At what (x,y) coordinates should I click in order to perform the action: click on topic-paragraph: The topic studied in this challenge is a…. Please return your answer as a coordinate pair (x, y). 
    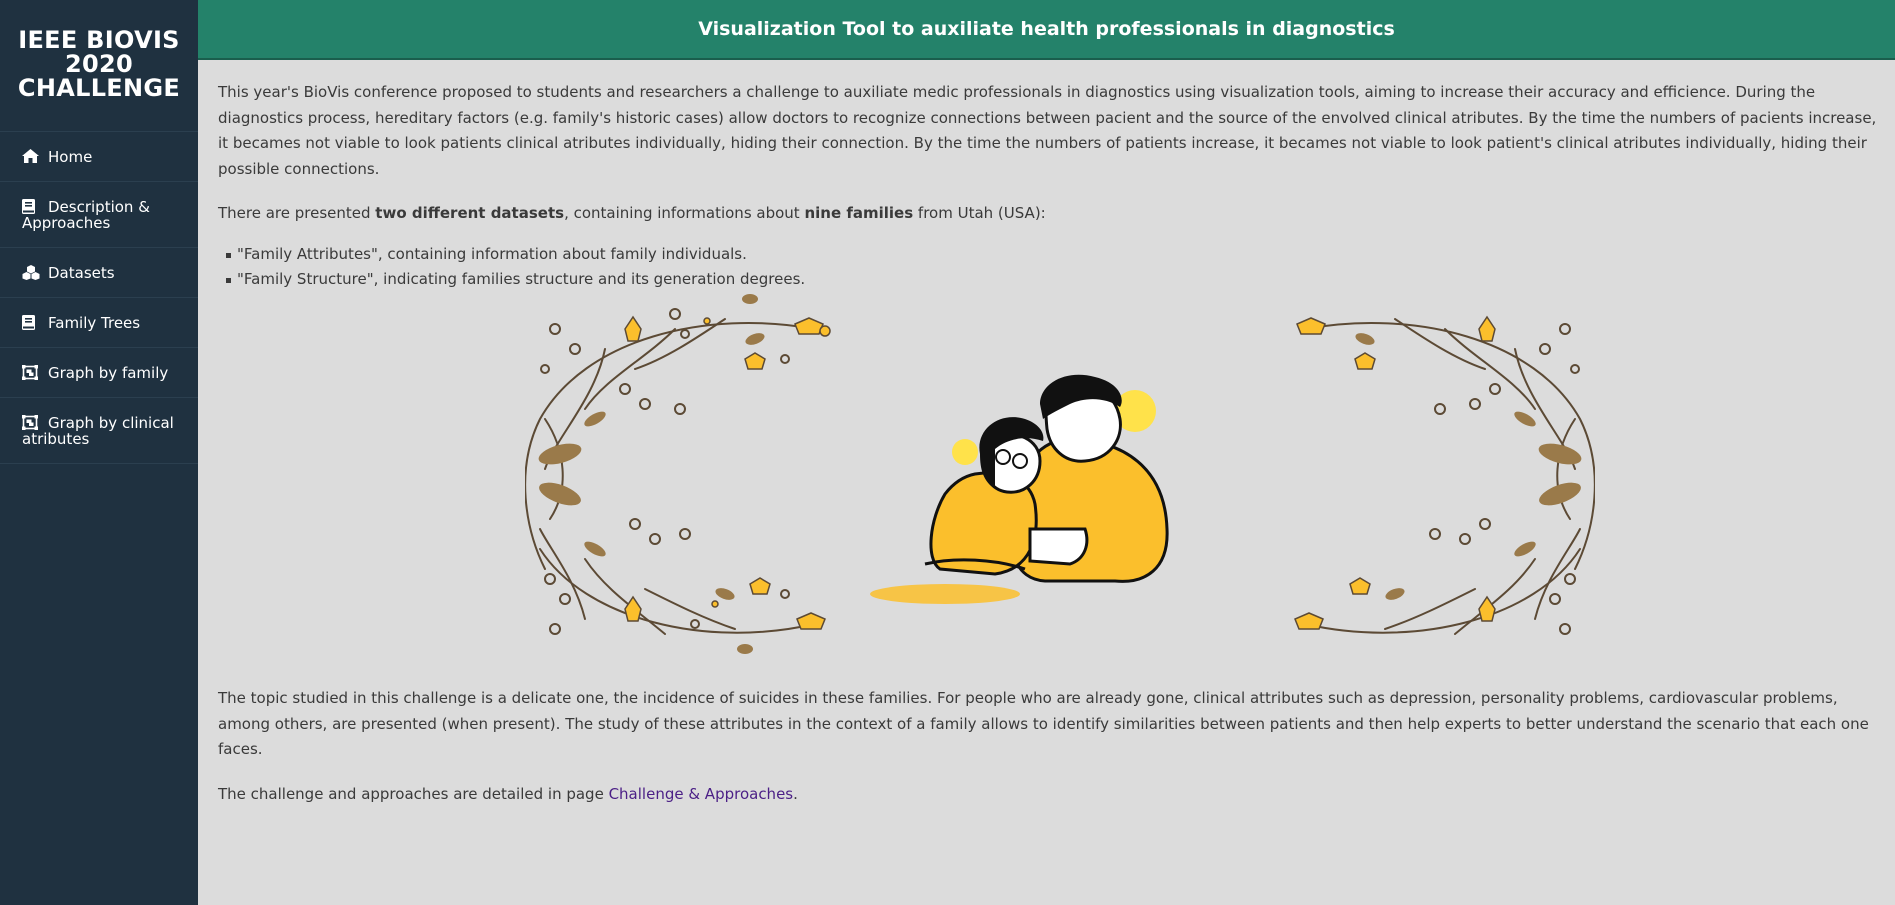
    Looking at the image, I should click on (1043, 723).